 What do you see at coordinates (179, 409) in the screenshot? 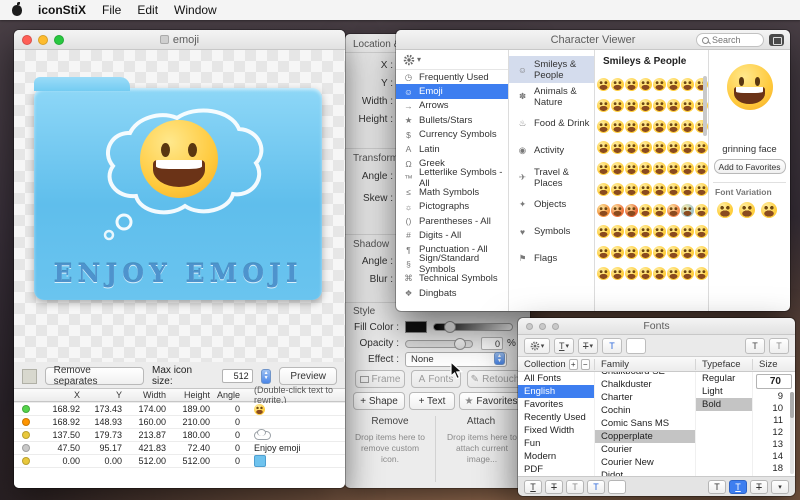
I see `table-row: 168.92 173.43 174.00 189.00 0` at bounding box center [179, 409].